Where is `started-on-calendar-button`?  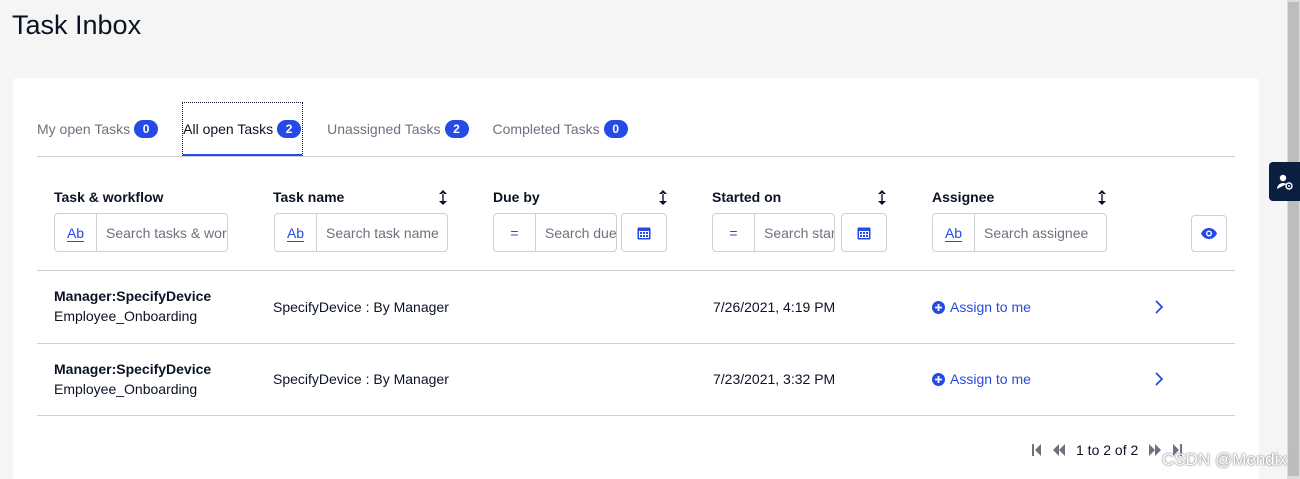
started-on-calendar-button is located at coordinates (864, 232).